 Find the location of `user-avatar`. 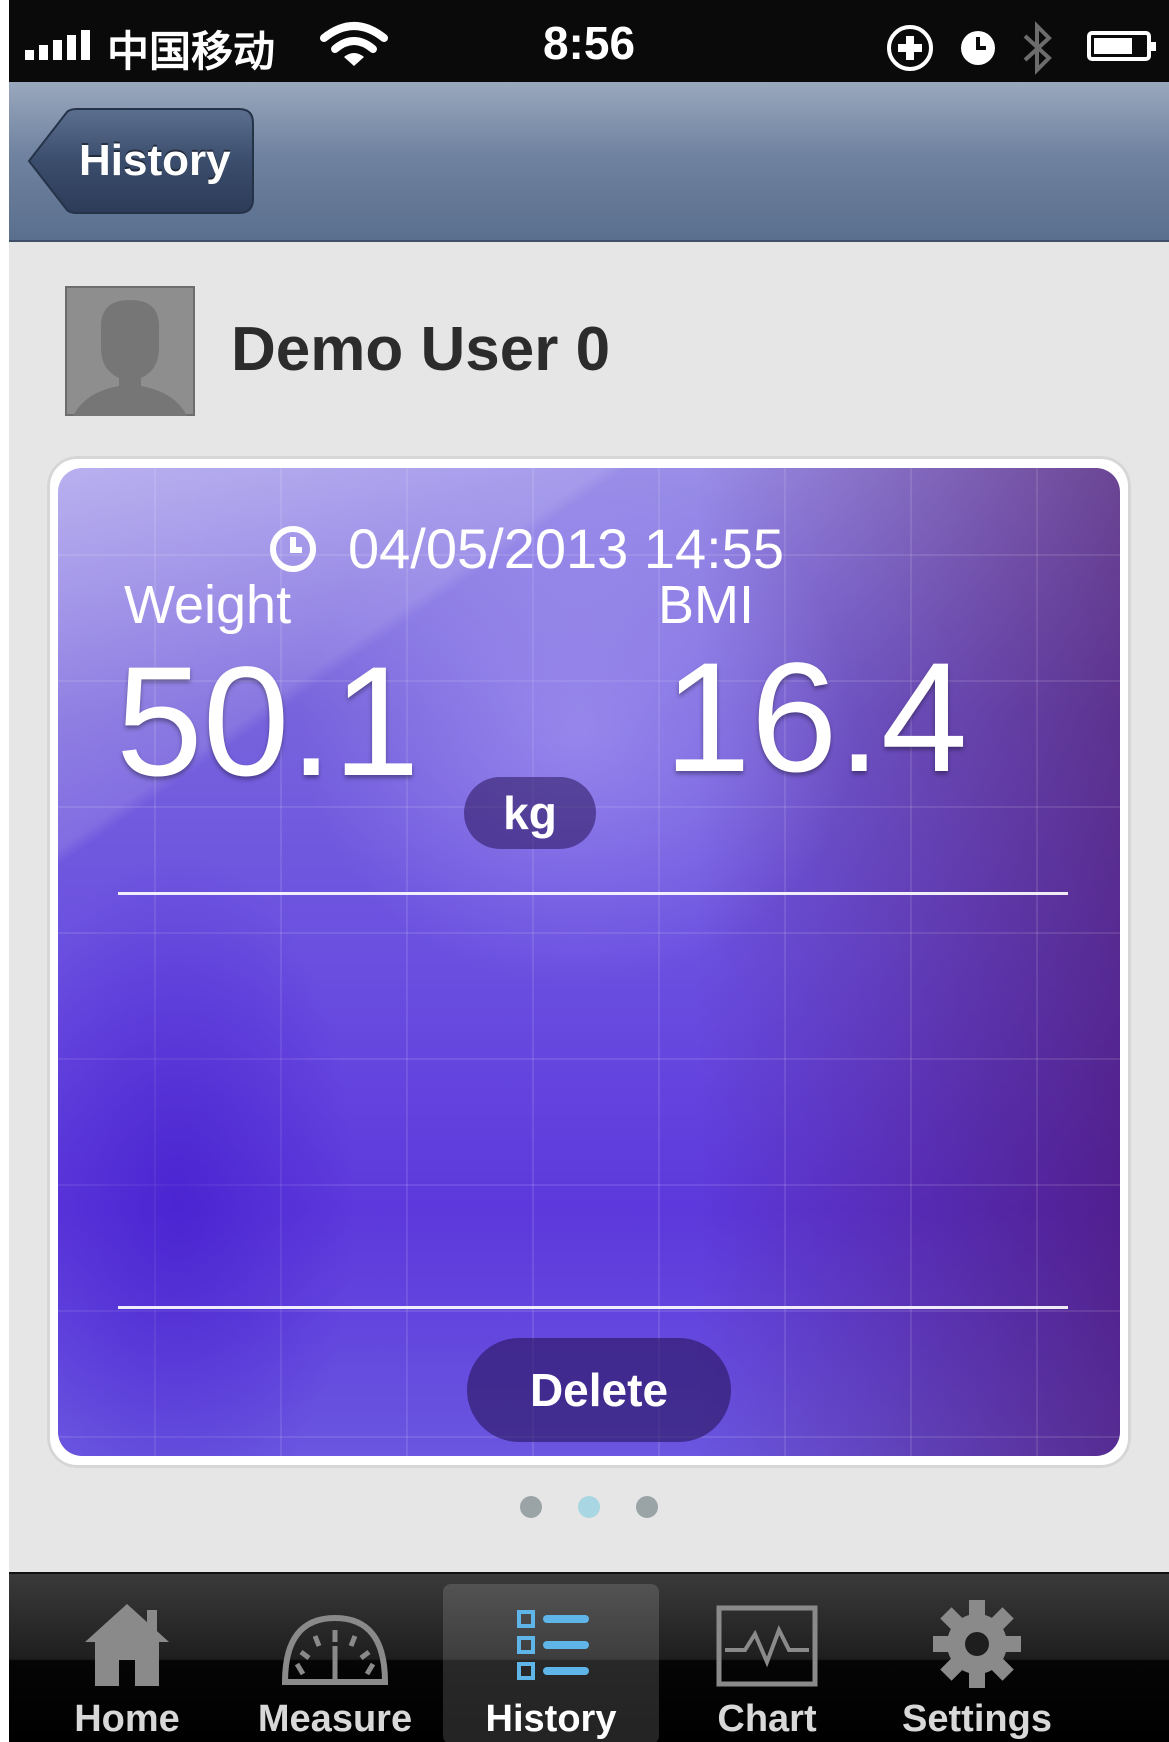

user-avatar is located at coordinates (130, 351).